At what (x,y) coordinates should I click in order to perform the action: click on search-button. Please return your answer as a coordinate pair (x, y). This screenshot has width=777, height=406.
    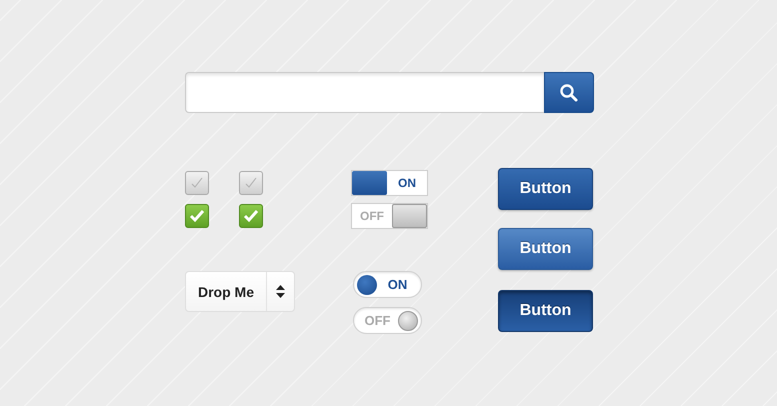
    Looking at the image, I should click on (569, 92).